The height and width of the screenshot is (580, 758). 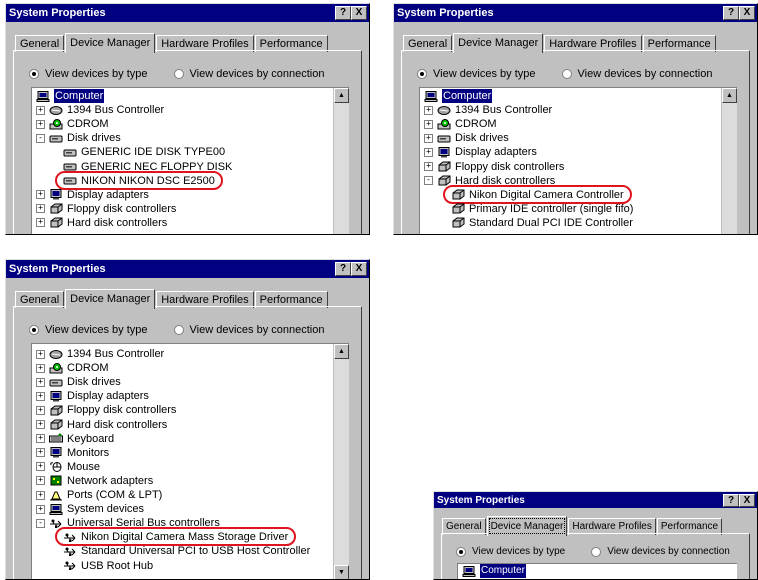 I want to click on tree-item-label: System devices, so click(x=106, y=509).